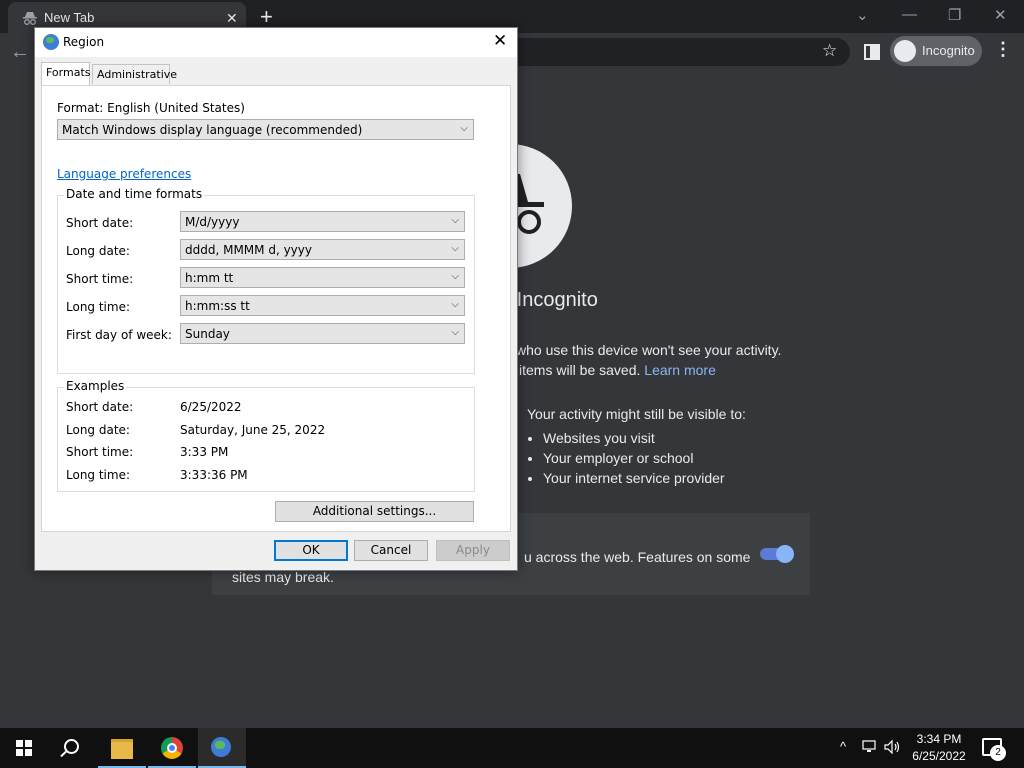 This screenshot has width=1024, height=768. I want to click on long-time-value: h:mm:ss tt, so click(217, 306).